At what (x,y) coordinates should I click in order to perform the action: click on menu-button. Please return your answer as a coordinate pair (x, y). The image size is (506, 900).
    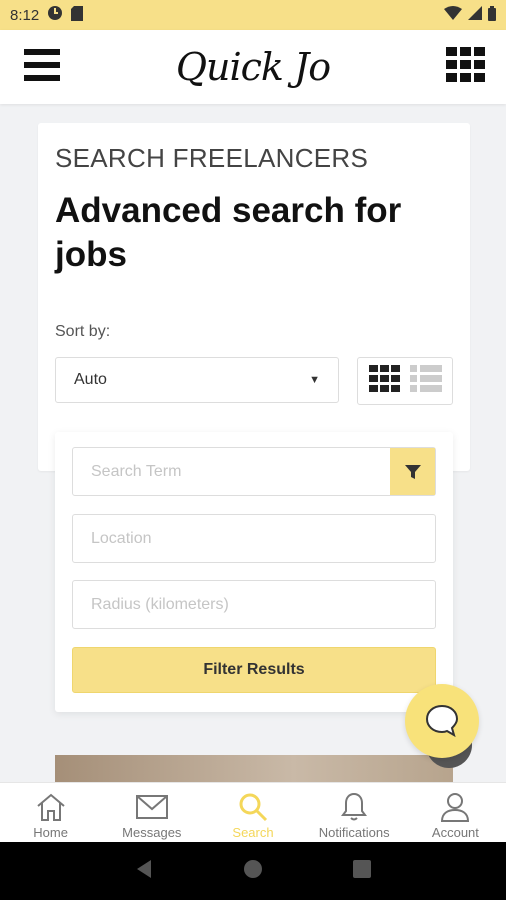
    Looking at the image, I should click on (42, 67).